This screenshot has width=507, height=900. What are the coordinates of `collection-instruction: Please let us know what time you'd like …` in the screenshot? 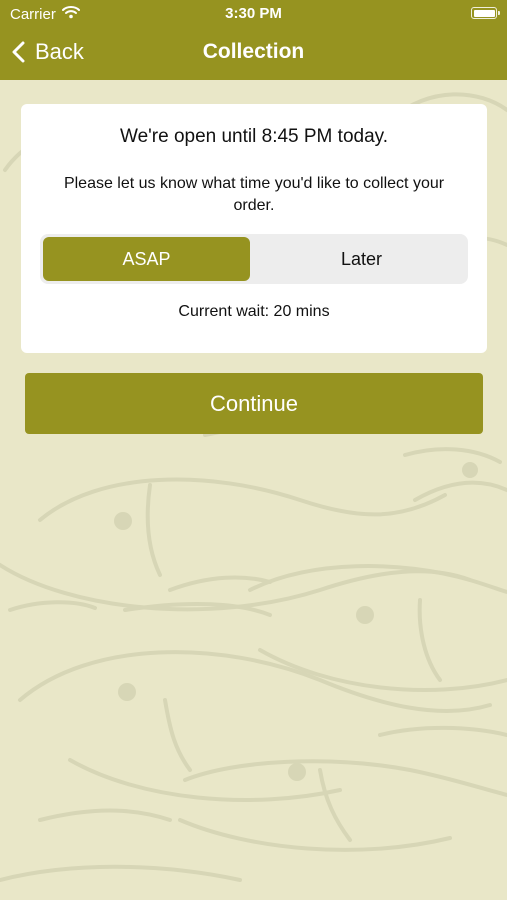 It's located at (254, 194).